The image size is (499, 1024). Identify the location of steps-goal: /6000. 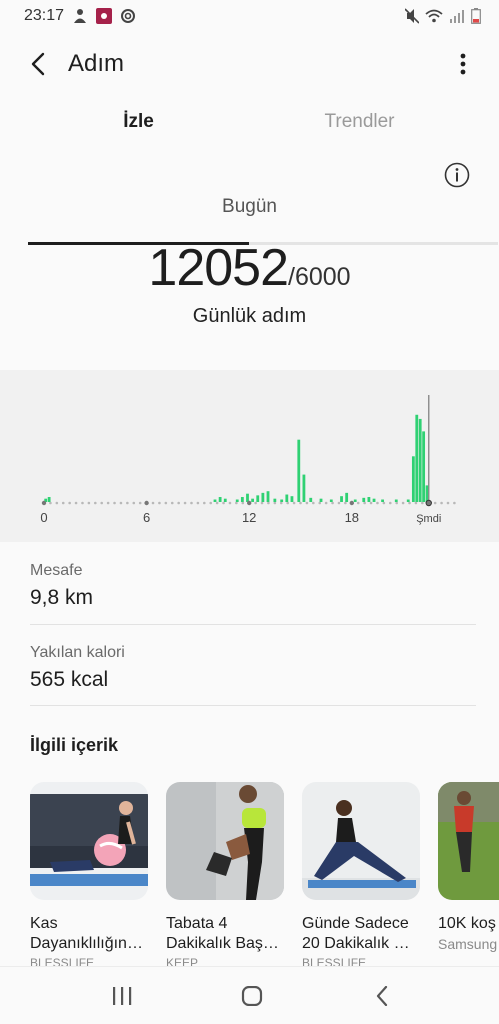
(319, 277).